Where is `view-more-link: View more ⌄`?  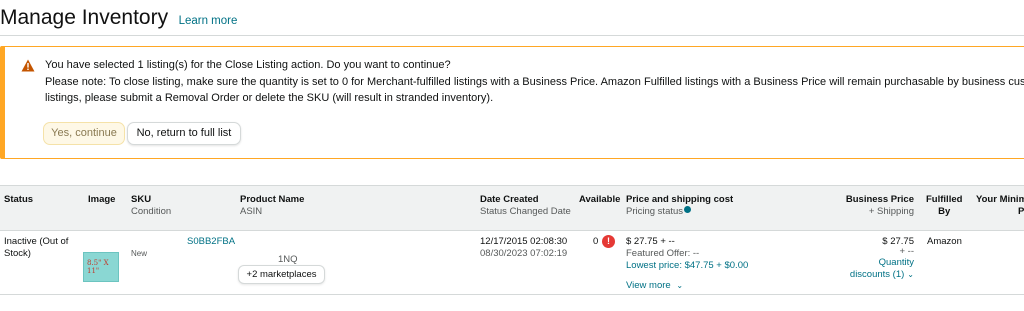 view-more-link: View more ⌄ is located at coordinates (654, 286).